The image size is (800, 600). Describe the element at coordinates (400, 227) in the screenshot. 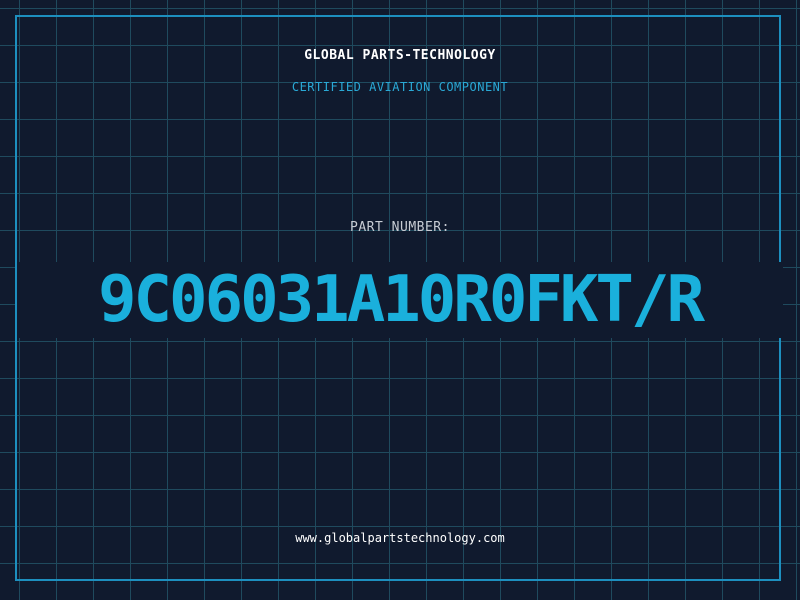

I see `part-number-label: PART NUMBER:` at that location.